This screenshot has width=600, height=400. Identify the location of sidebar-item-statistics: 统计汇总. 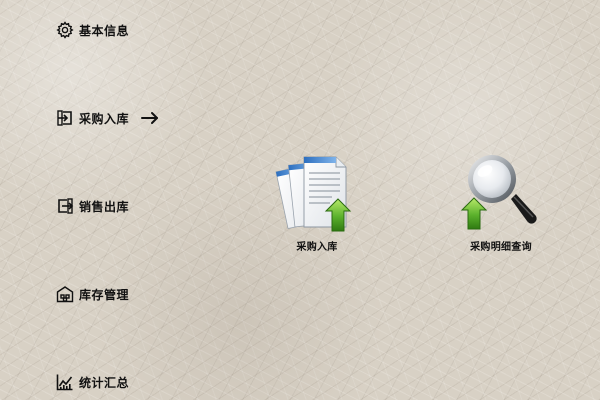
(92, 382).